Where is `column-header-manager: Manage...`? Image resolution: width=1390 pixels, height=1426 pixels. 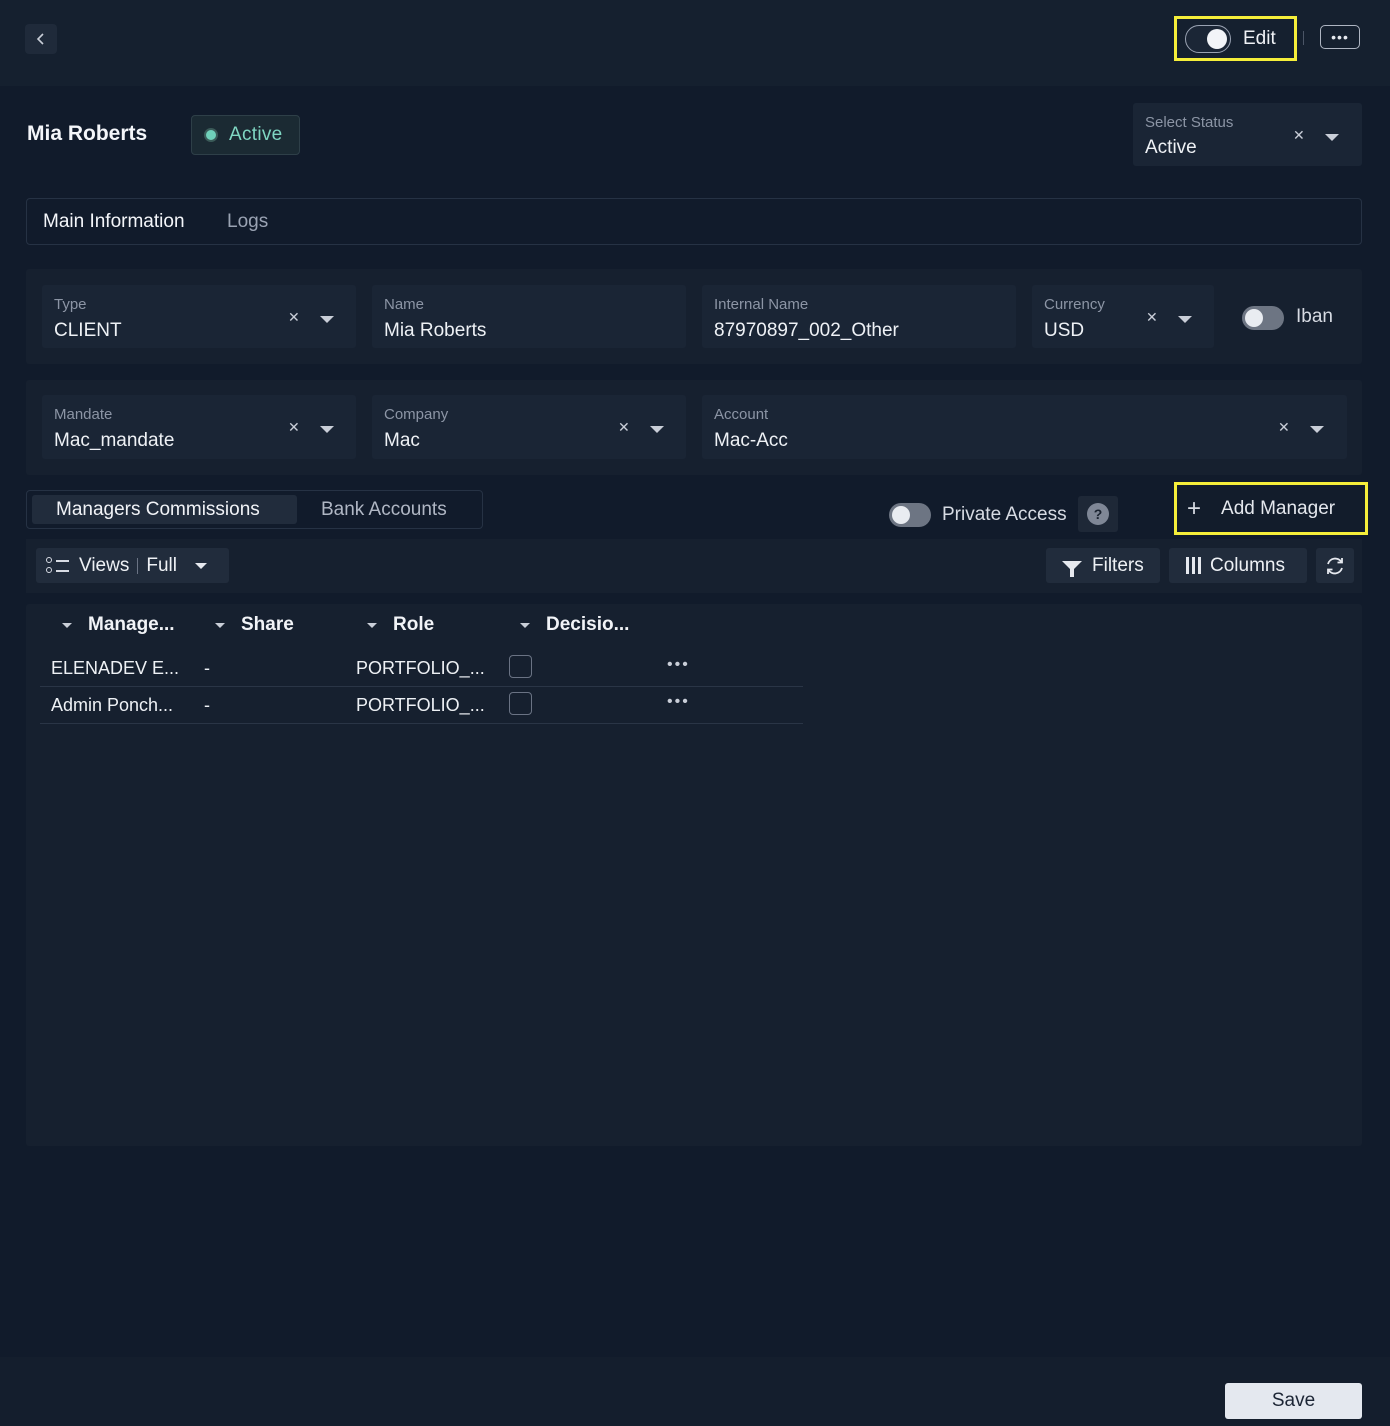 column-header-manager: Manage... is located at coordinates (118, 625).